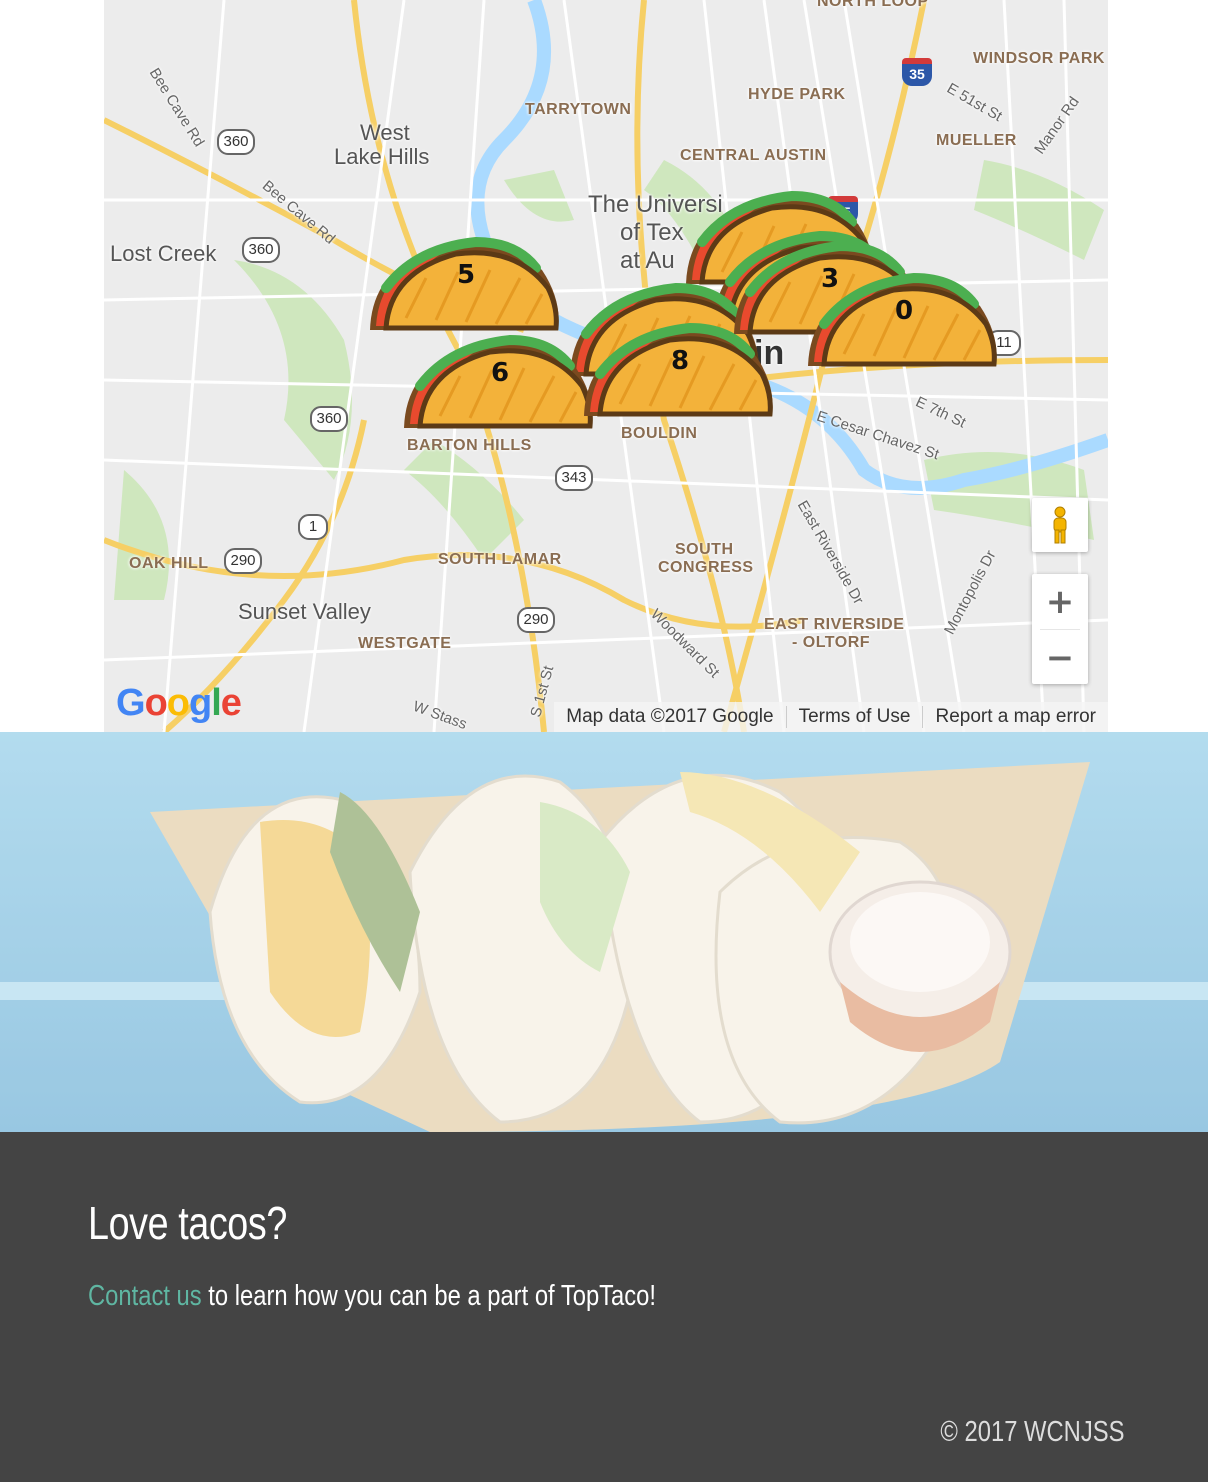 This screenshot has height=1482, width=1208. I want to click on neighborhood-label: CONGRESS, so click(706, 567).